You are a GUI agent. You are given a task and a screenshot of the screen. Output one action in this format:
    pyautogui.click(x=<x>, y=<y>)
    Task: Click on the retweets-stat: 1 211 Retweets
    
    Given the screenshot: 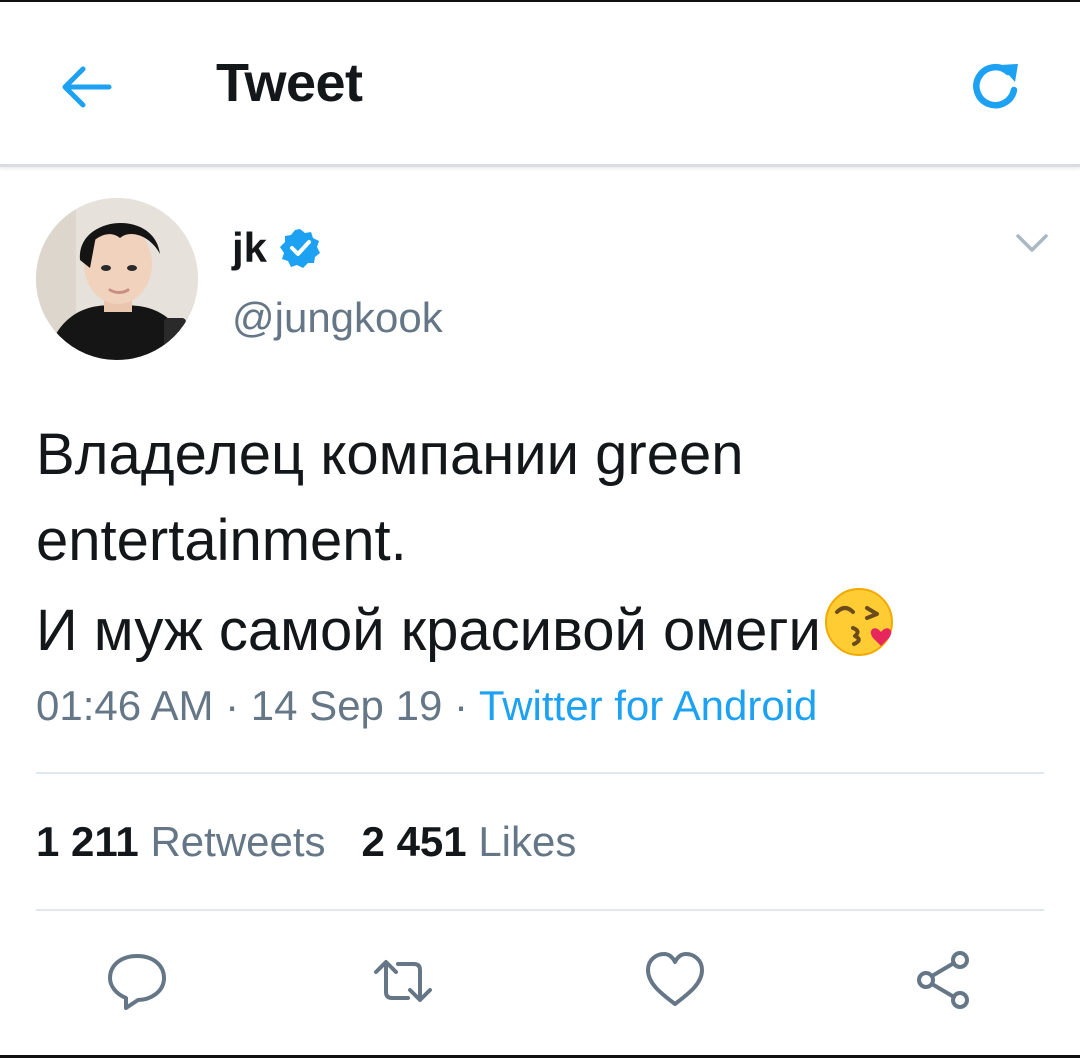 What is the action you would take?
    pyautogui.click(x=181, y=841)
    